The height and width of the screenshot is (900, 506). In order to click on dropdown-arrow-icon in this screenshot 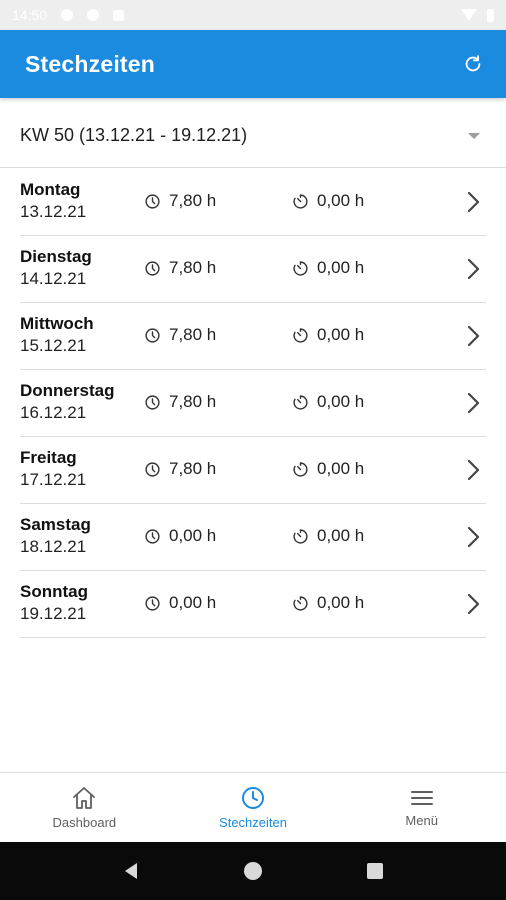, I will do `click(474, 135)`.